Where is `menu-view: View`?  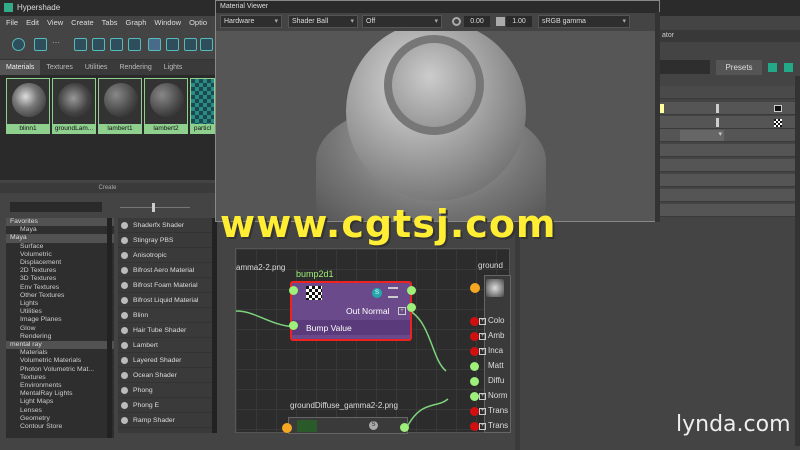 menu-view: View is located at coordinates (55, 23).